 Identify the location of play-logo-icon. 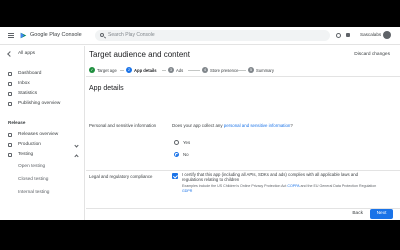
(23, 35).